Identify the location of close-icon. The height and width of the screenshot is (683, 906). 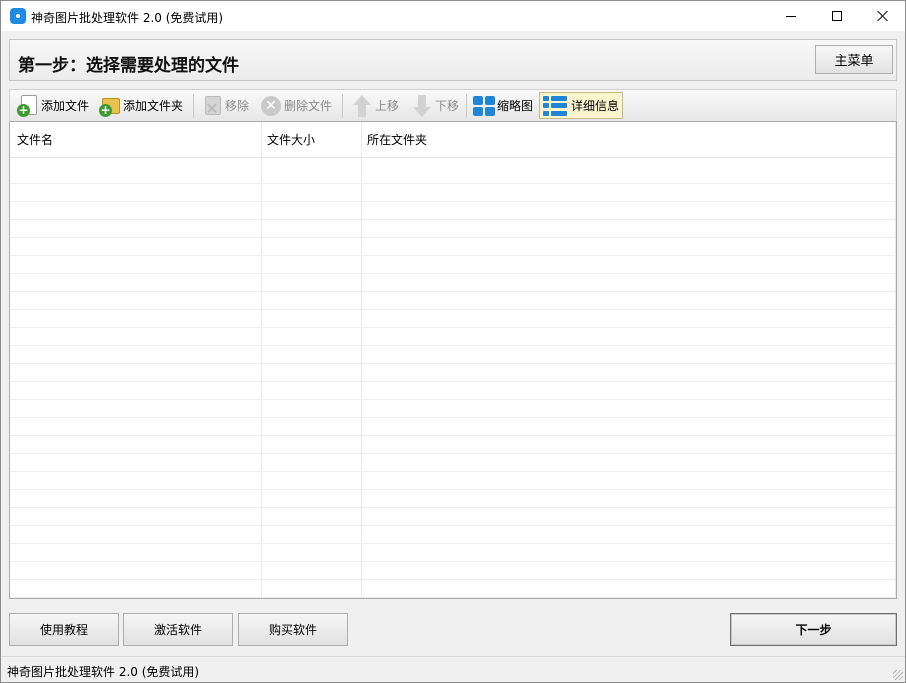
(883, 16).